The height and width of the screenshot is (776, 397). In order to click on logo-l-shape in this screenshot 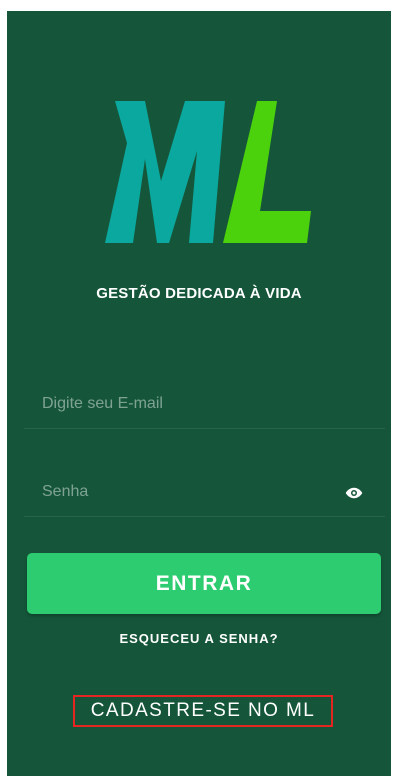, I will do `click(267, 172)`.